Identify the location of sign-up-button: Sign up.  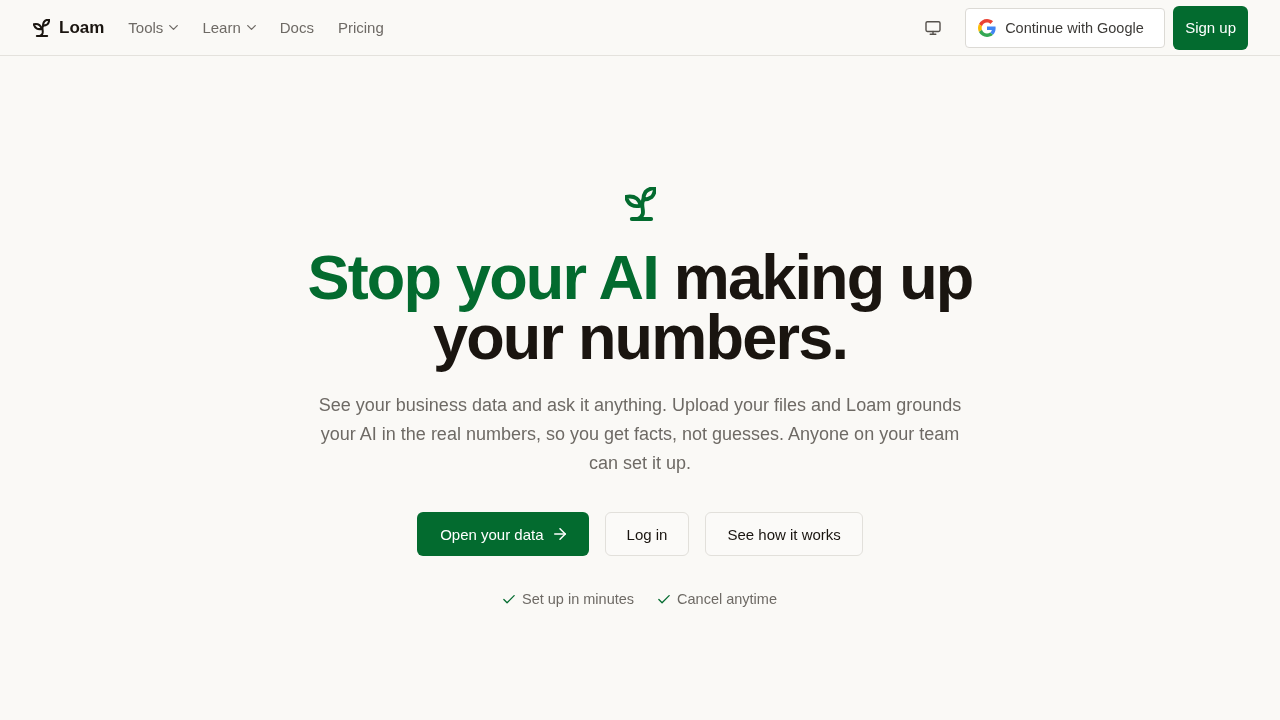
(1210, 27).